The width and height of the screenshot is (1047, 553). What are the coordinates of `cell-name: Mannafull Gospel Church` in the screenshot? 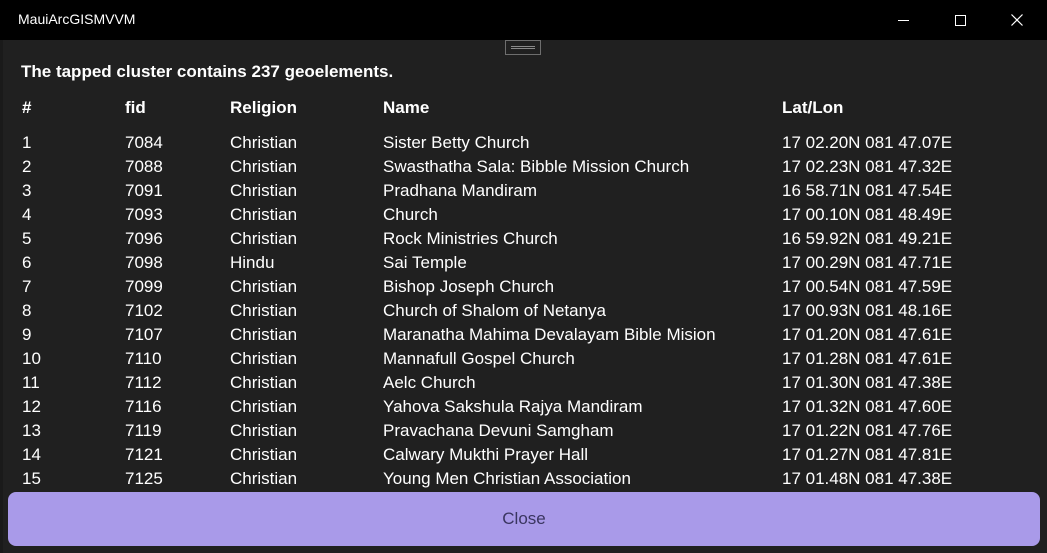 It's located at (479, 358).